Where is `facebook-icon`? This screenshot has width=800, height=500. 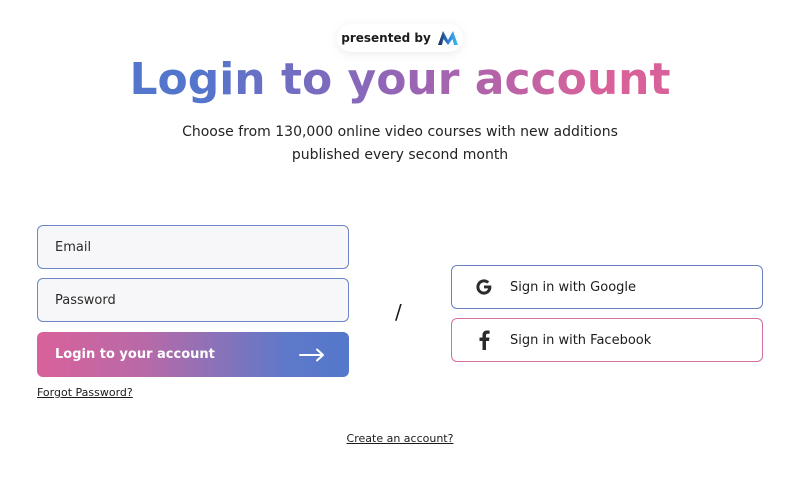
facebook-icon is located at coordinates (484, 340).